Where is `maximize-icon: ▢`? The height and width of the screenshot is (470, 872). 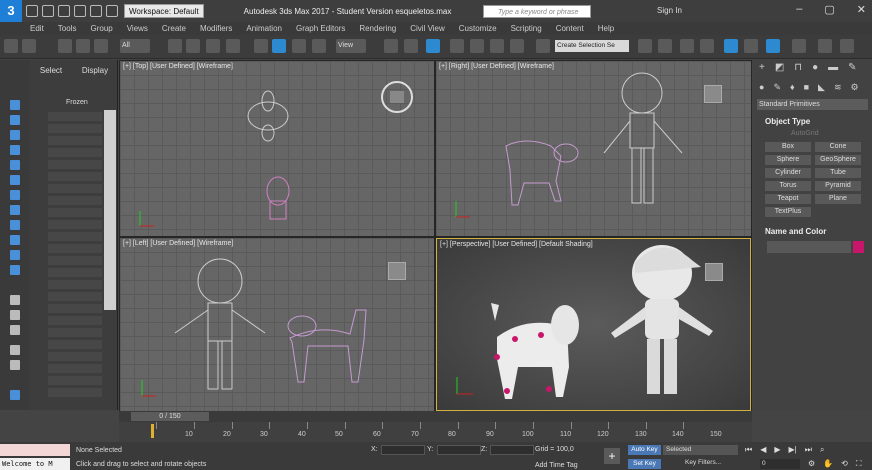
maximize-icon: ▢ is located at coordinates (829, 9).